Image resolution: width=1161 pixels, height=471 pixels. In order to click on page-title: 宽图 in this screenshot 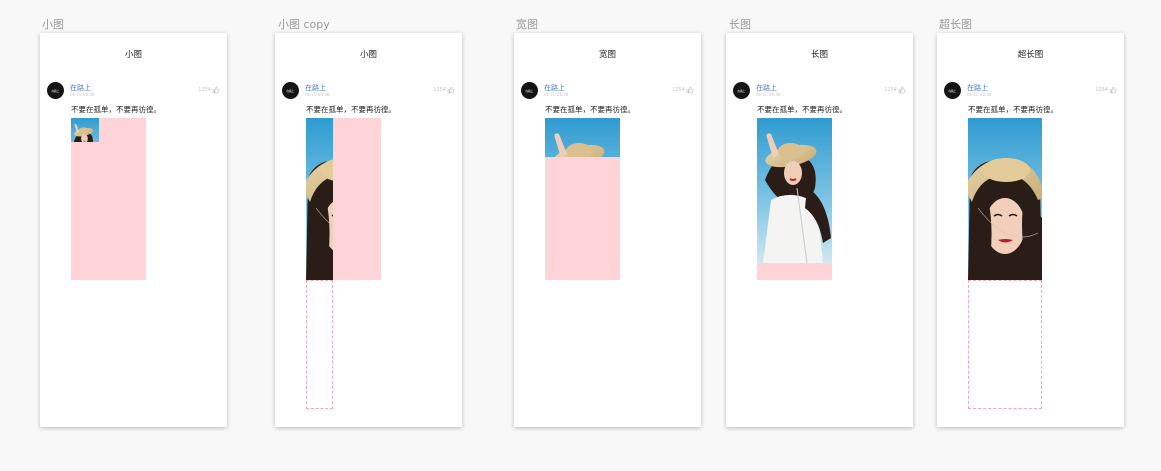, I will do `click(607, 55)`.